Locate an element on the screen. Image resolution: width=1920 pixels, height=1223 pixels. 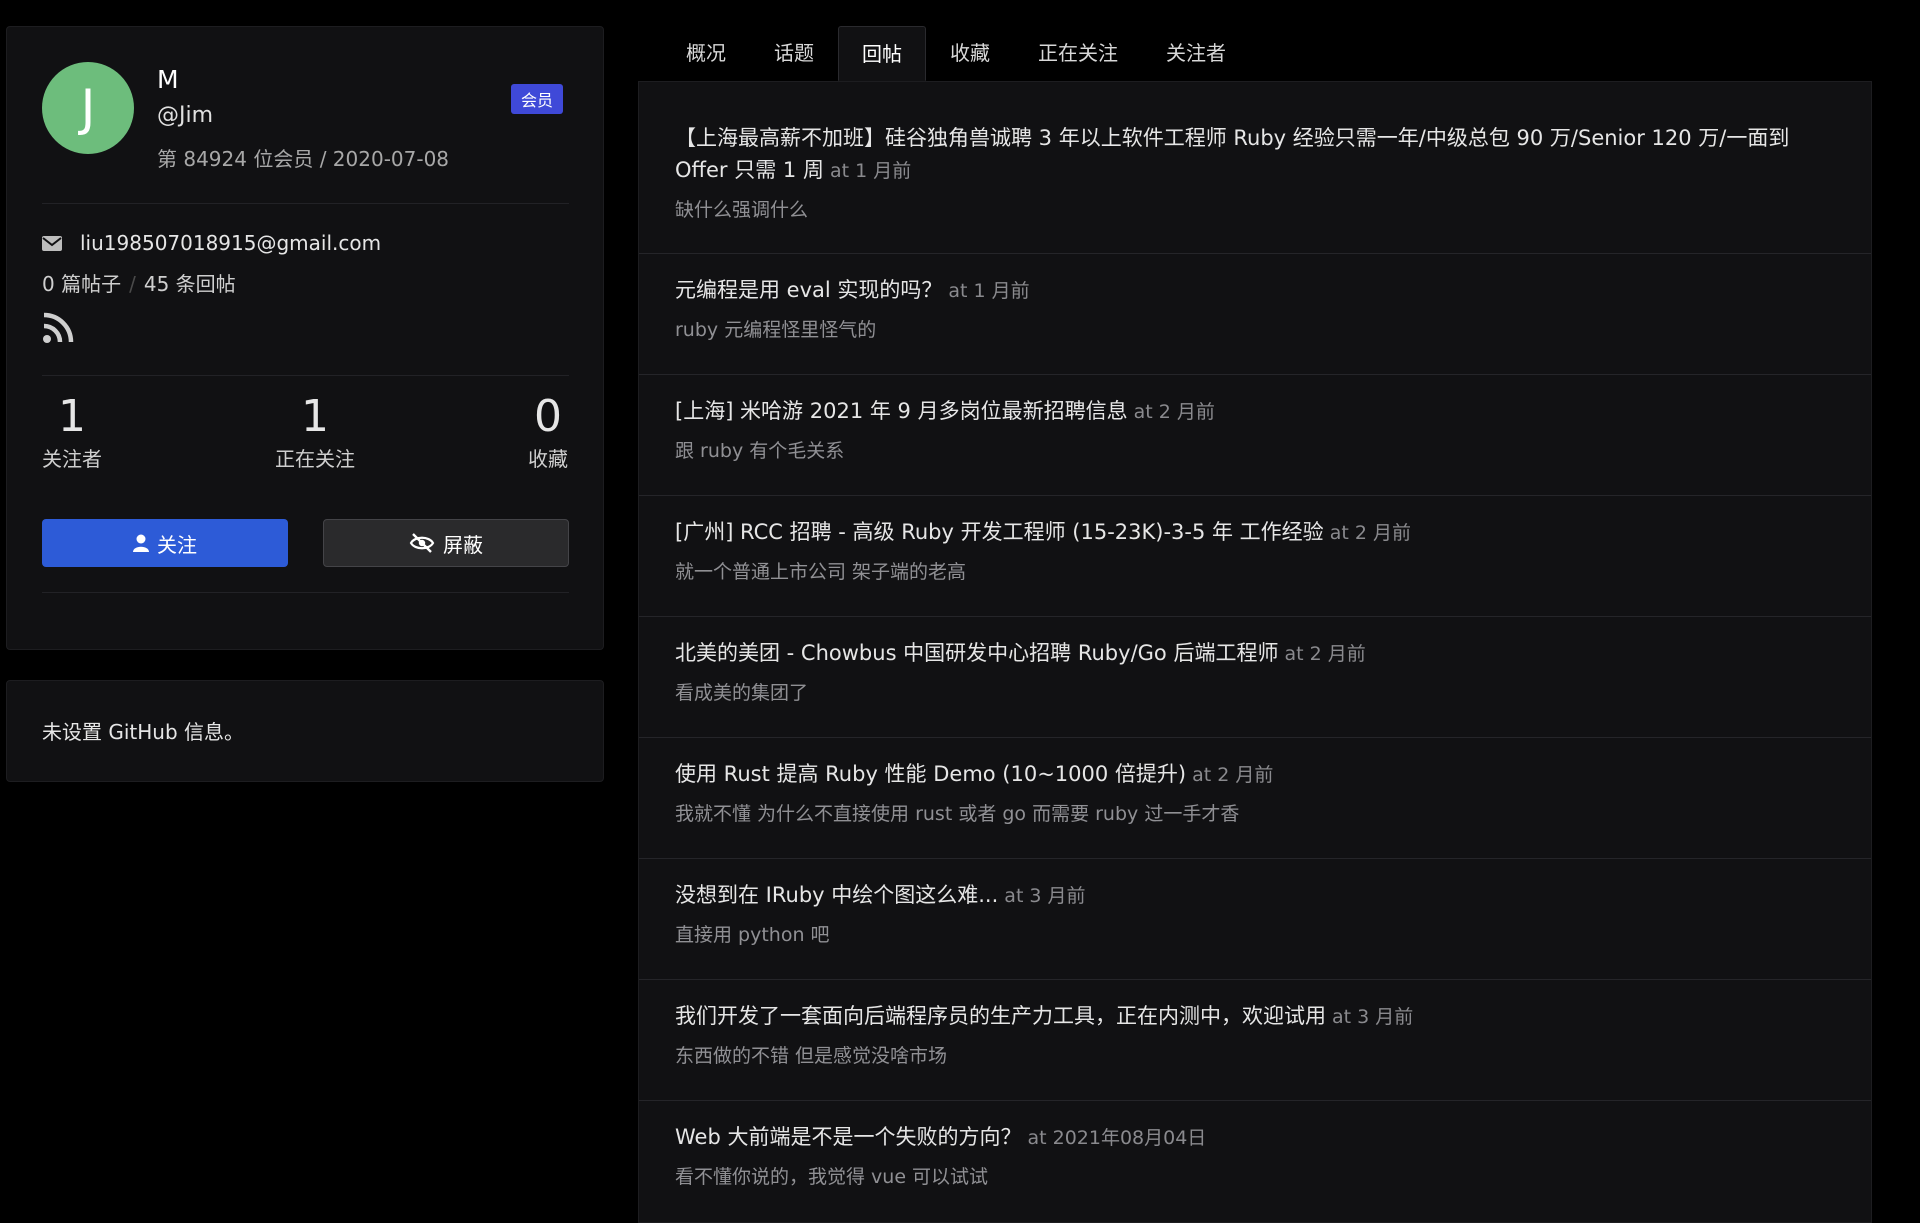
tab-overview: 概况 is located at coordinates (706, 53).